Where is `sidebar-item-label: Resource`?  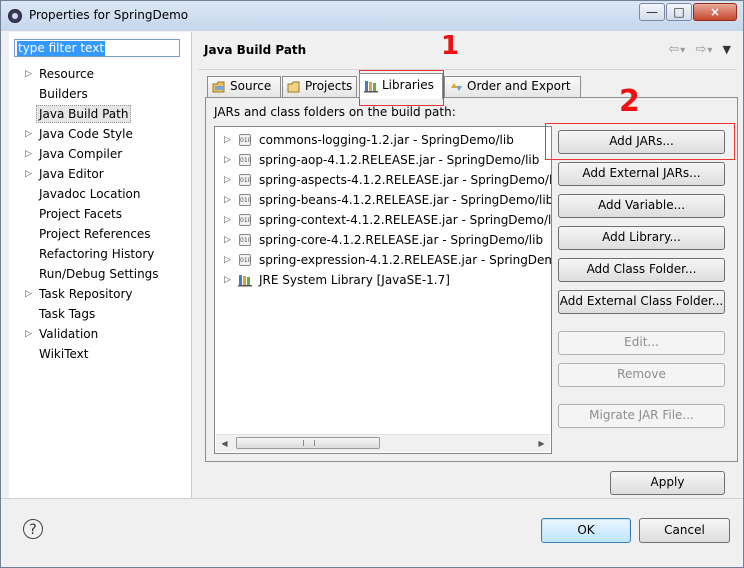 sidebar-item-label: Resource is located at coordinates (67, 74).